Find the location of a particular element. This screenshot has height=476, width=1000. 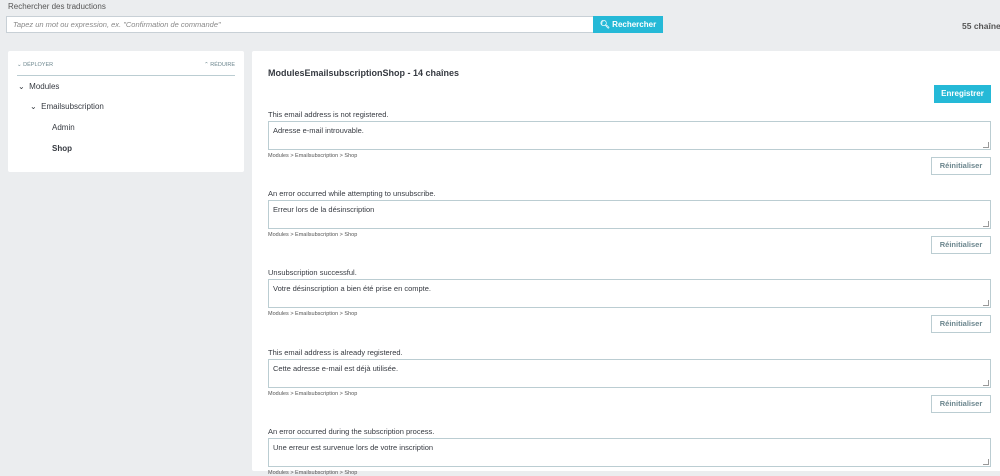

search-button-label: Rechercher is located at coordinates (634, 24).